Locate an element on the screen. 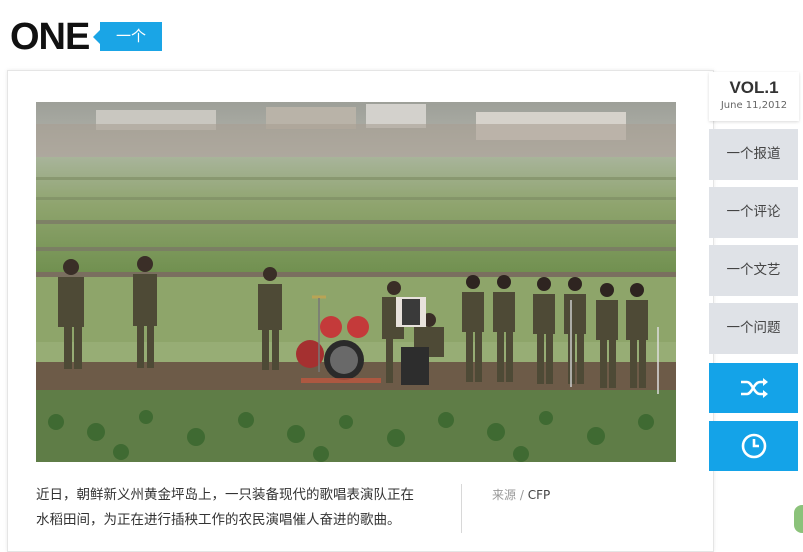  issue-badge: VOL.1 June 11,2012 is located at coordinates (754, 96).